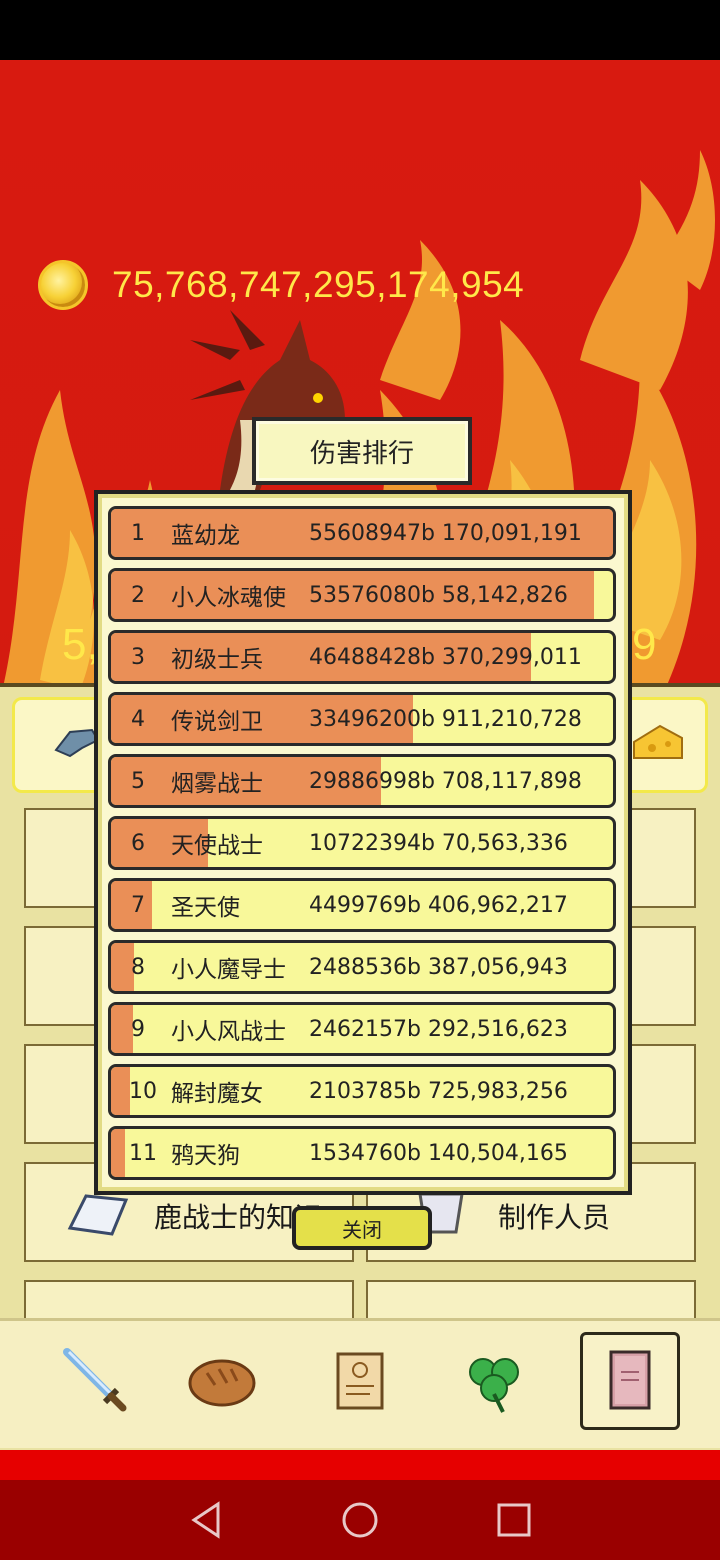 Image resolution: width=720 pixels, height=1560 pixels. I want to click on recents-icon, so click(514, 1520).